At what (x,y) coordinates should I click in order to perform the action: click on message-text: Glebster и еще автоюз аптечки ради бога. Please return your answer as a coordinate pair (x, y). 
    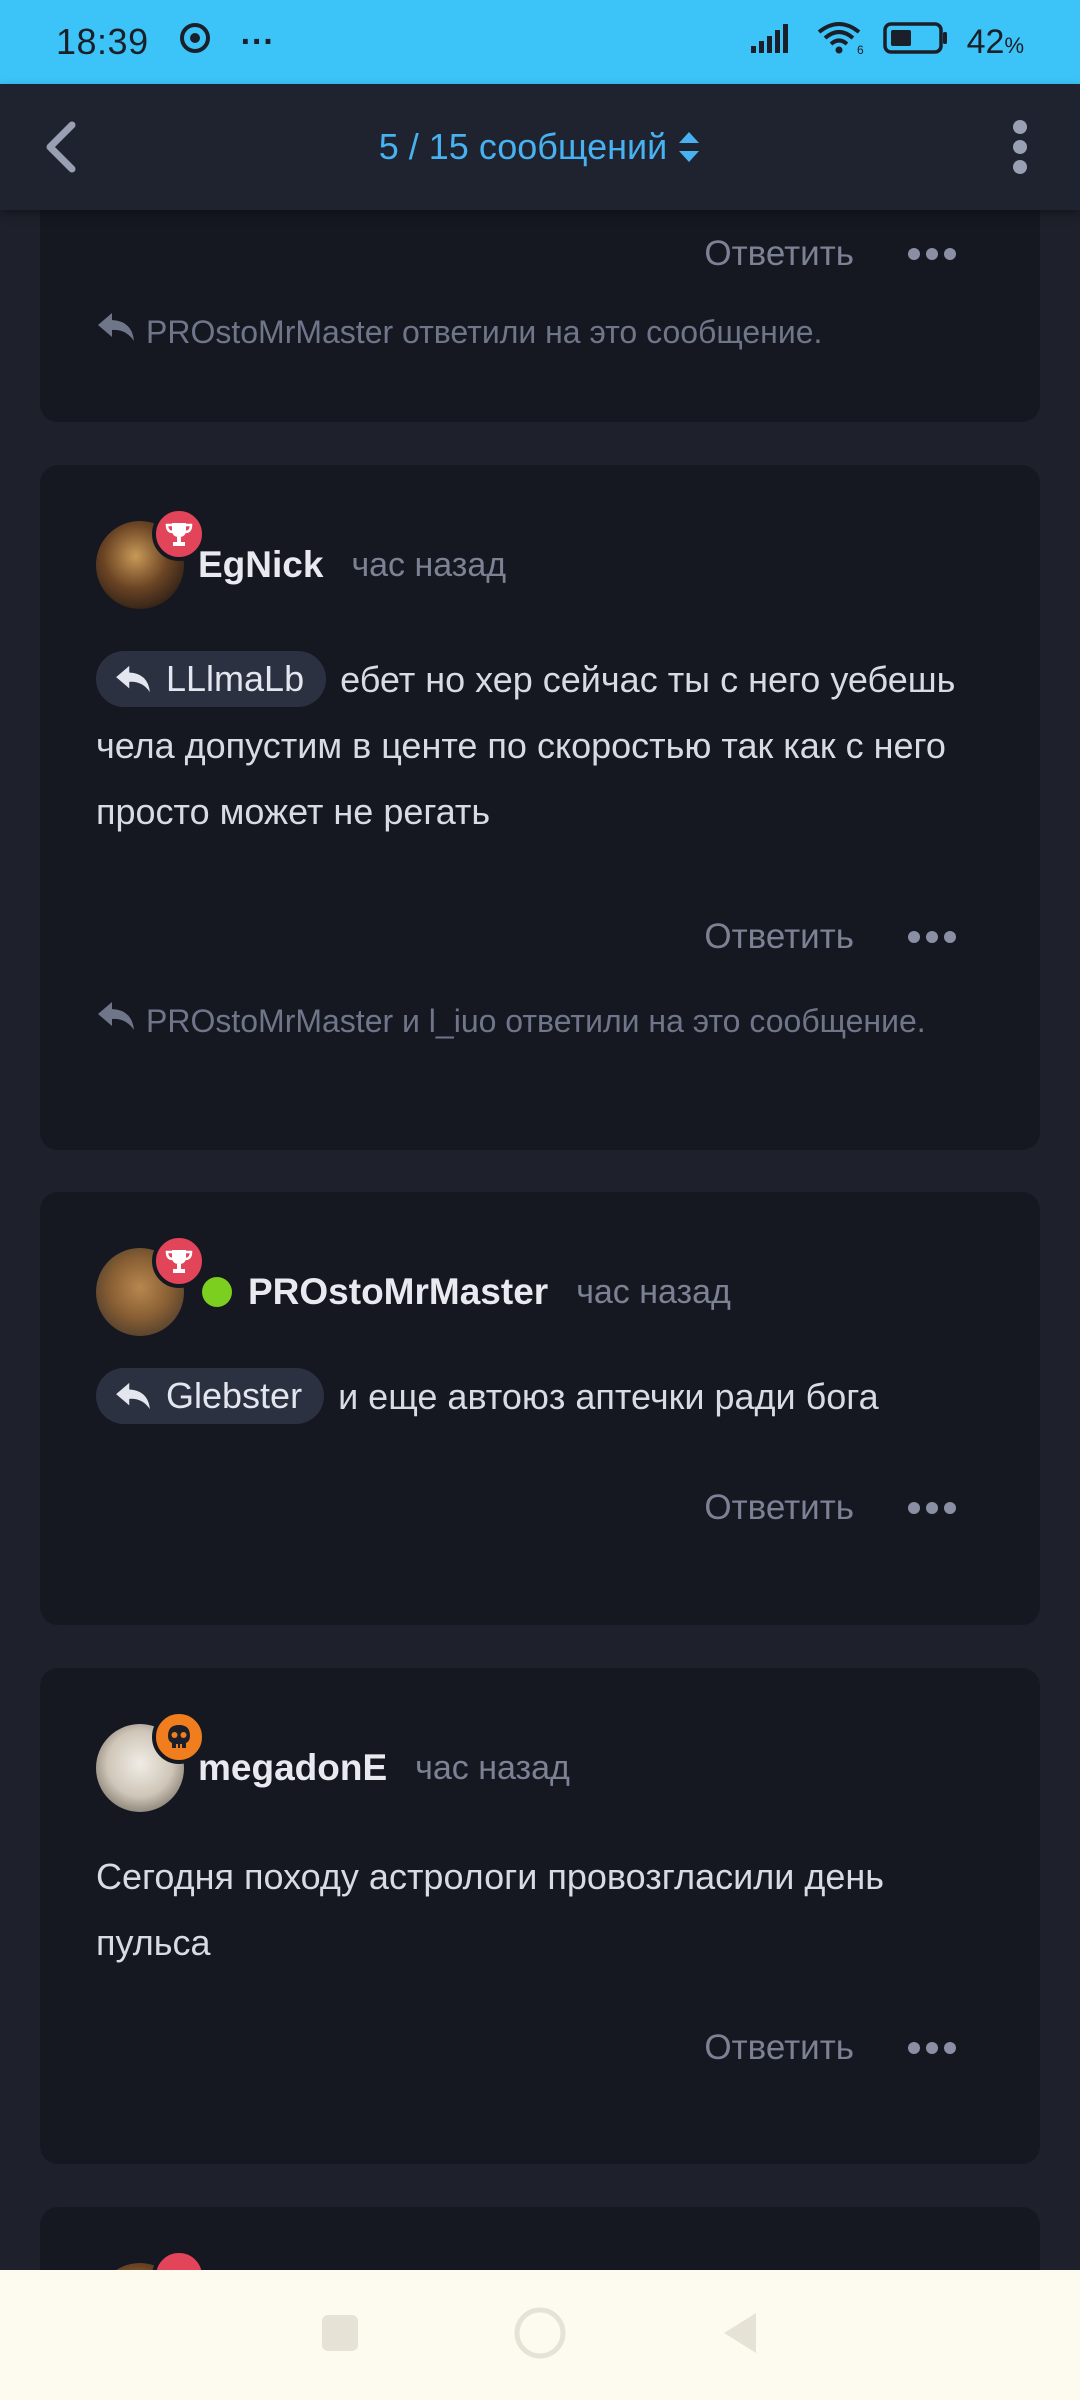
    Looking at the image, I should click on (546, 1397).